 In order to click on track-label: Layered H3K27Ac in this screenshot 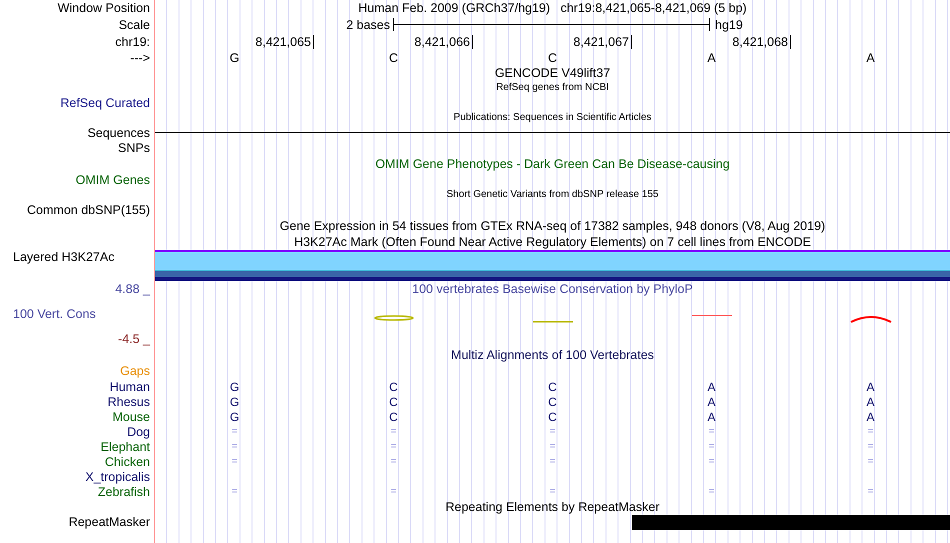, I will do `click(63, 257)`.